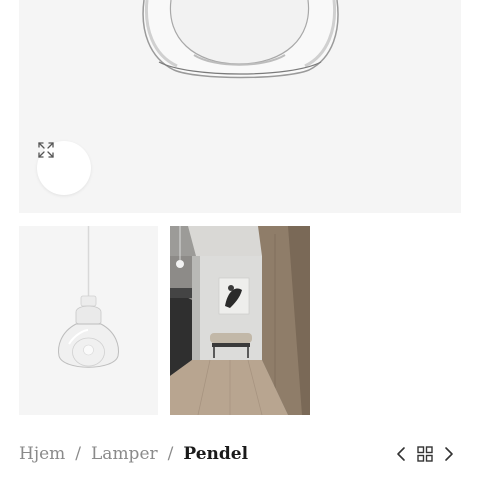  I want to click on previous-product-button, so click(401, 454).